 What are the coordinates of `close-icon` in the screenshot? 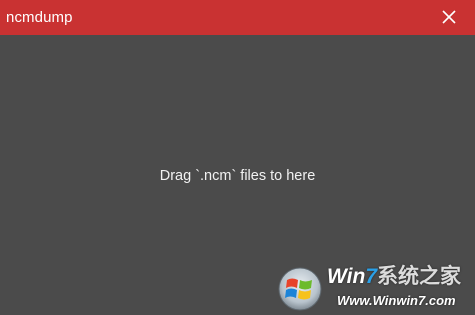 It's located at (449, 17).